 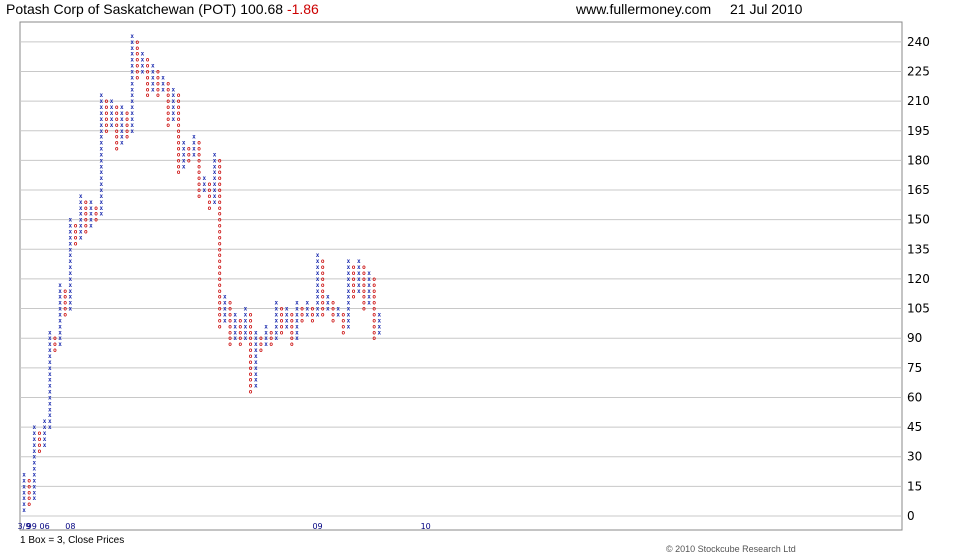 What do you see at coordinates (918, 42) in the screenshot?
I see `y-tick-label: 240` at bounding box center [918, 42].